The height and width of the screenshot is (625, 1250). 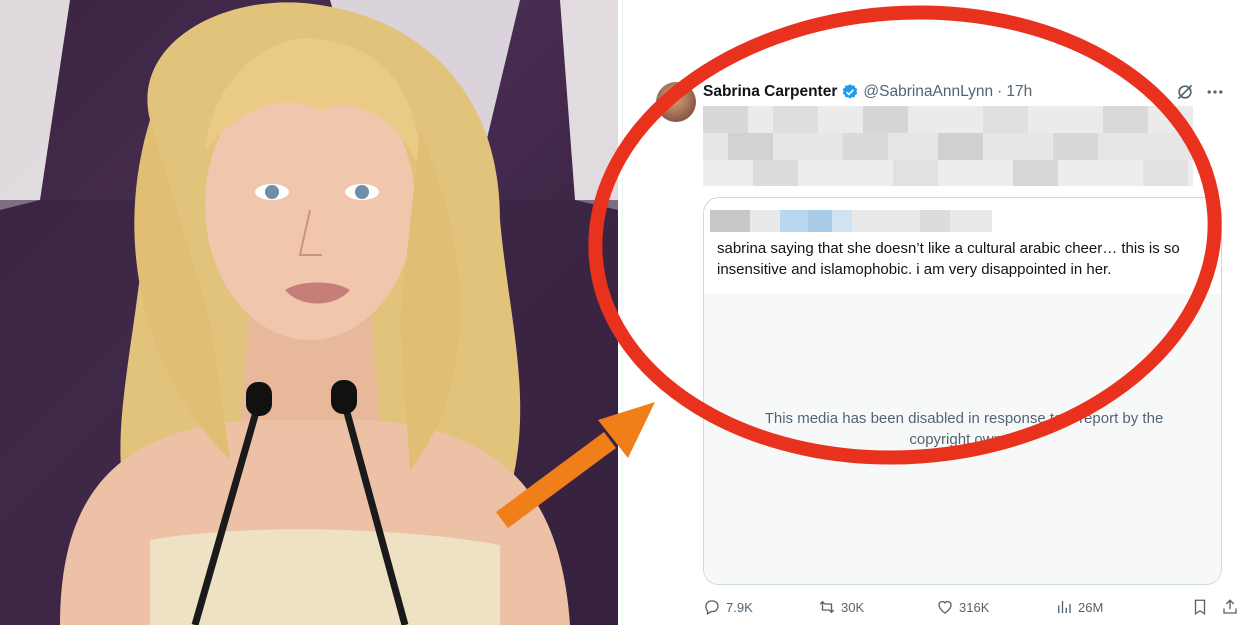 What do you see at coordinates (1185, 92) in the screenshot?
I see `grok-icon` at bounding box center [1185, 92].